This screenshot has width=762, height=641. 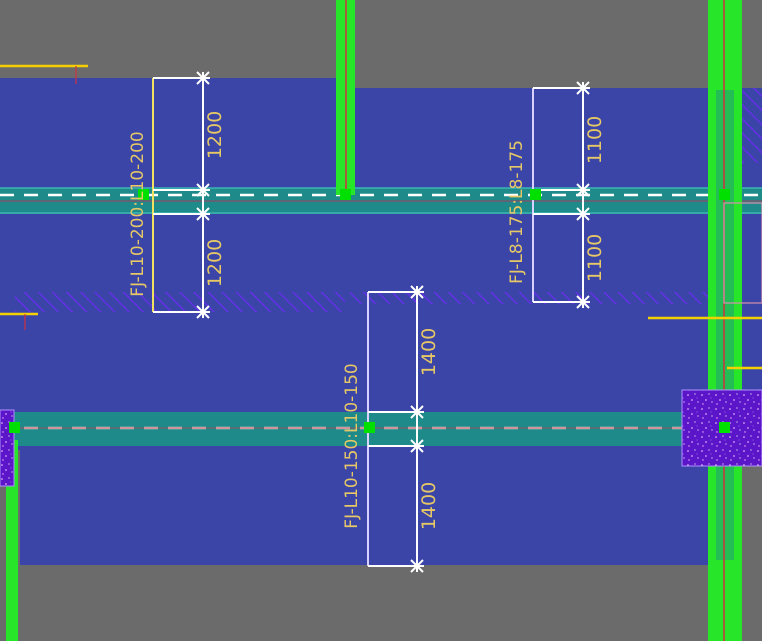 What do you see at coordinates (215, 135) in the screenshot?
I see `dim-text-1: 1200` at bounding box center [215, 135].